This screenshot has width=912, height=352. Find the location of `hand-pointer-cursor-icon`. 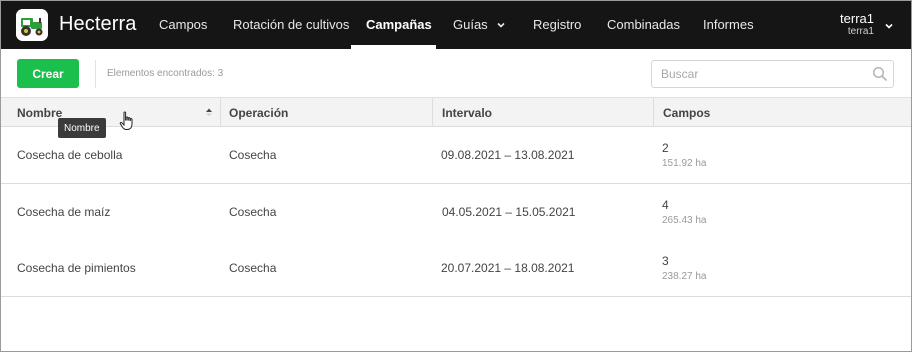

hand-pointer-cursor-icon is located at coordinates (126, 120).